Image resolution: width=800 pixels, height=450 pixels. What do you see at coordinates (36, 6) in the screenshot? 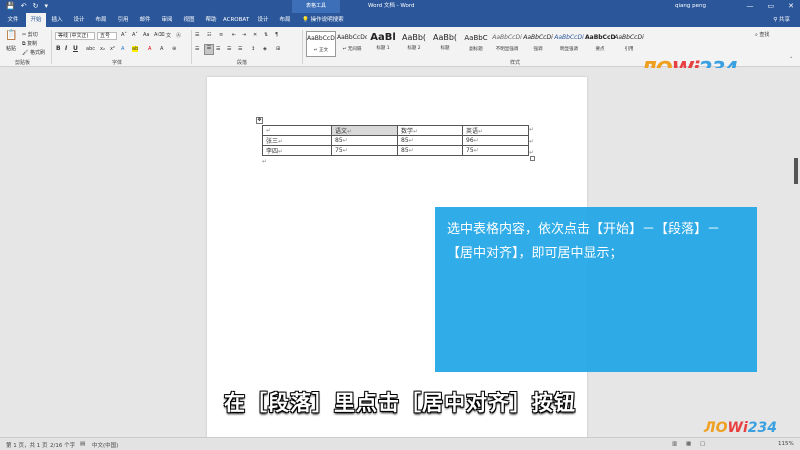
I see `redo-icon: ↻` at bounding box center [36, 6].